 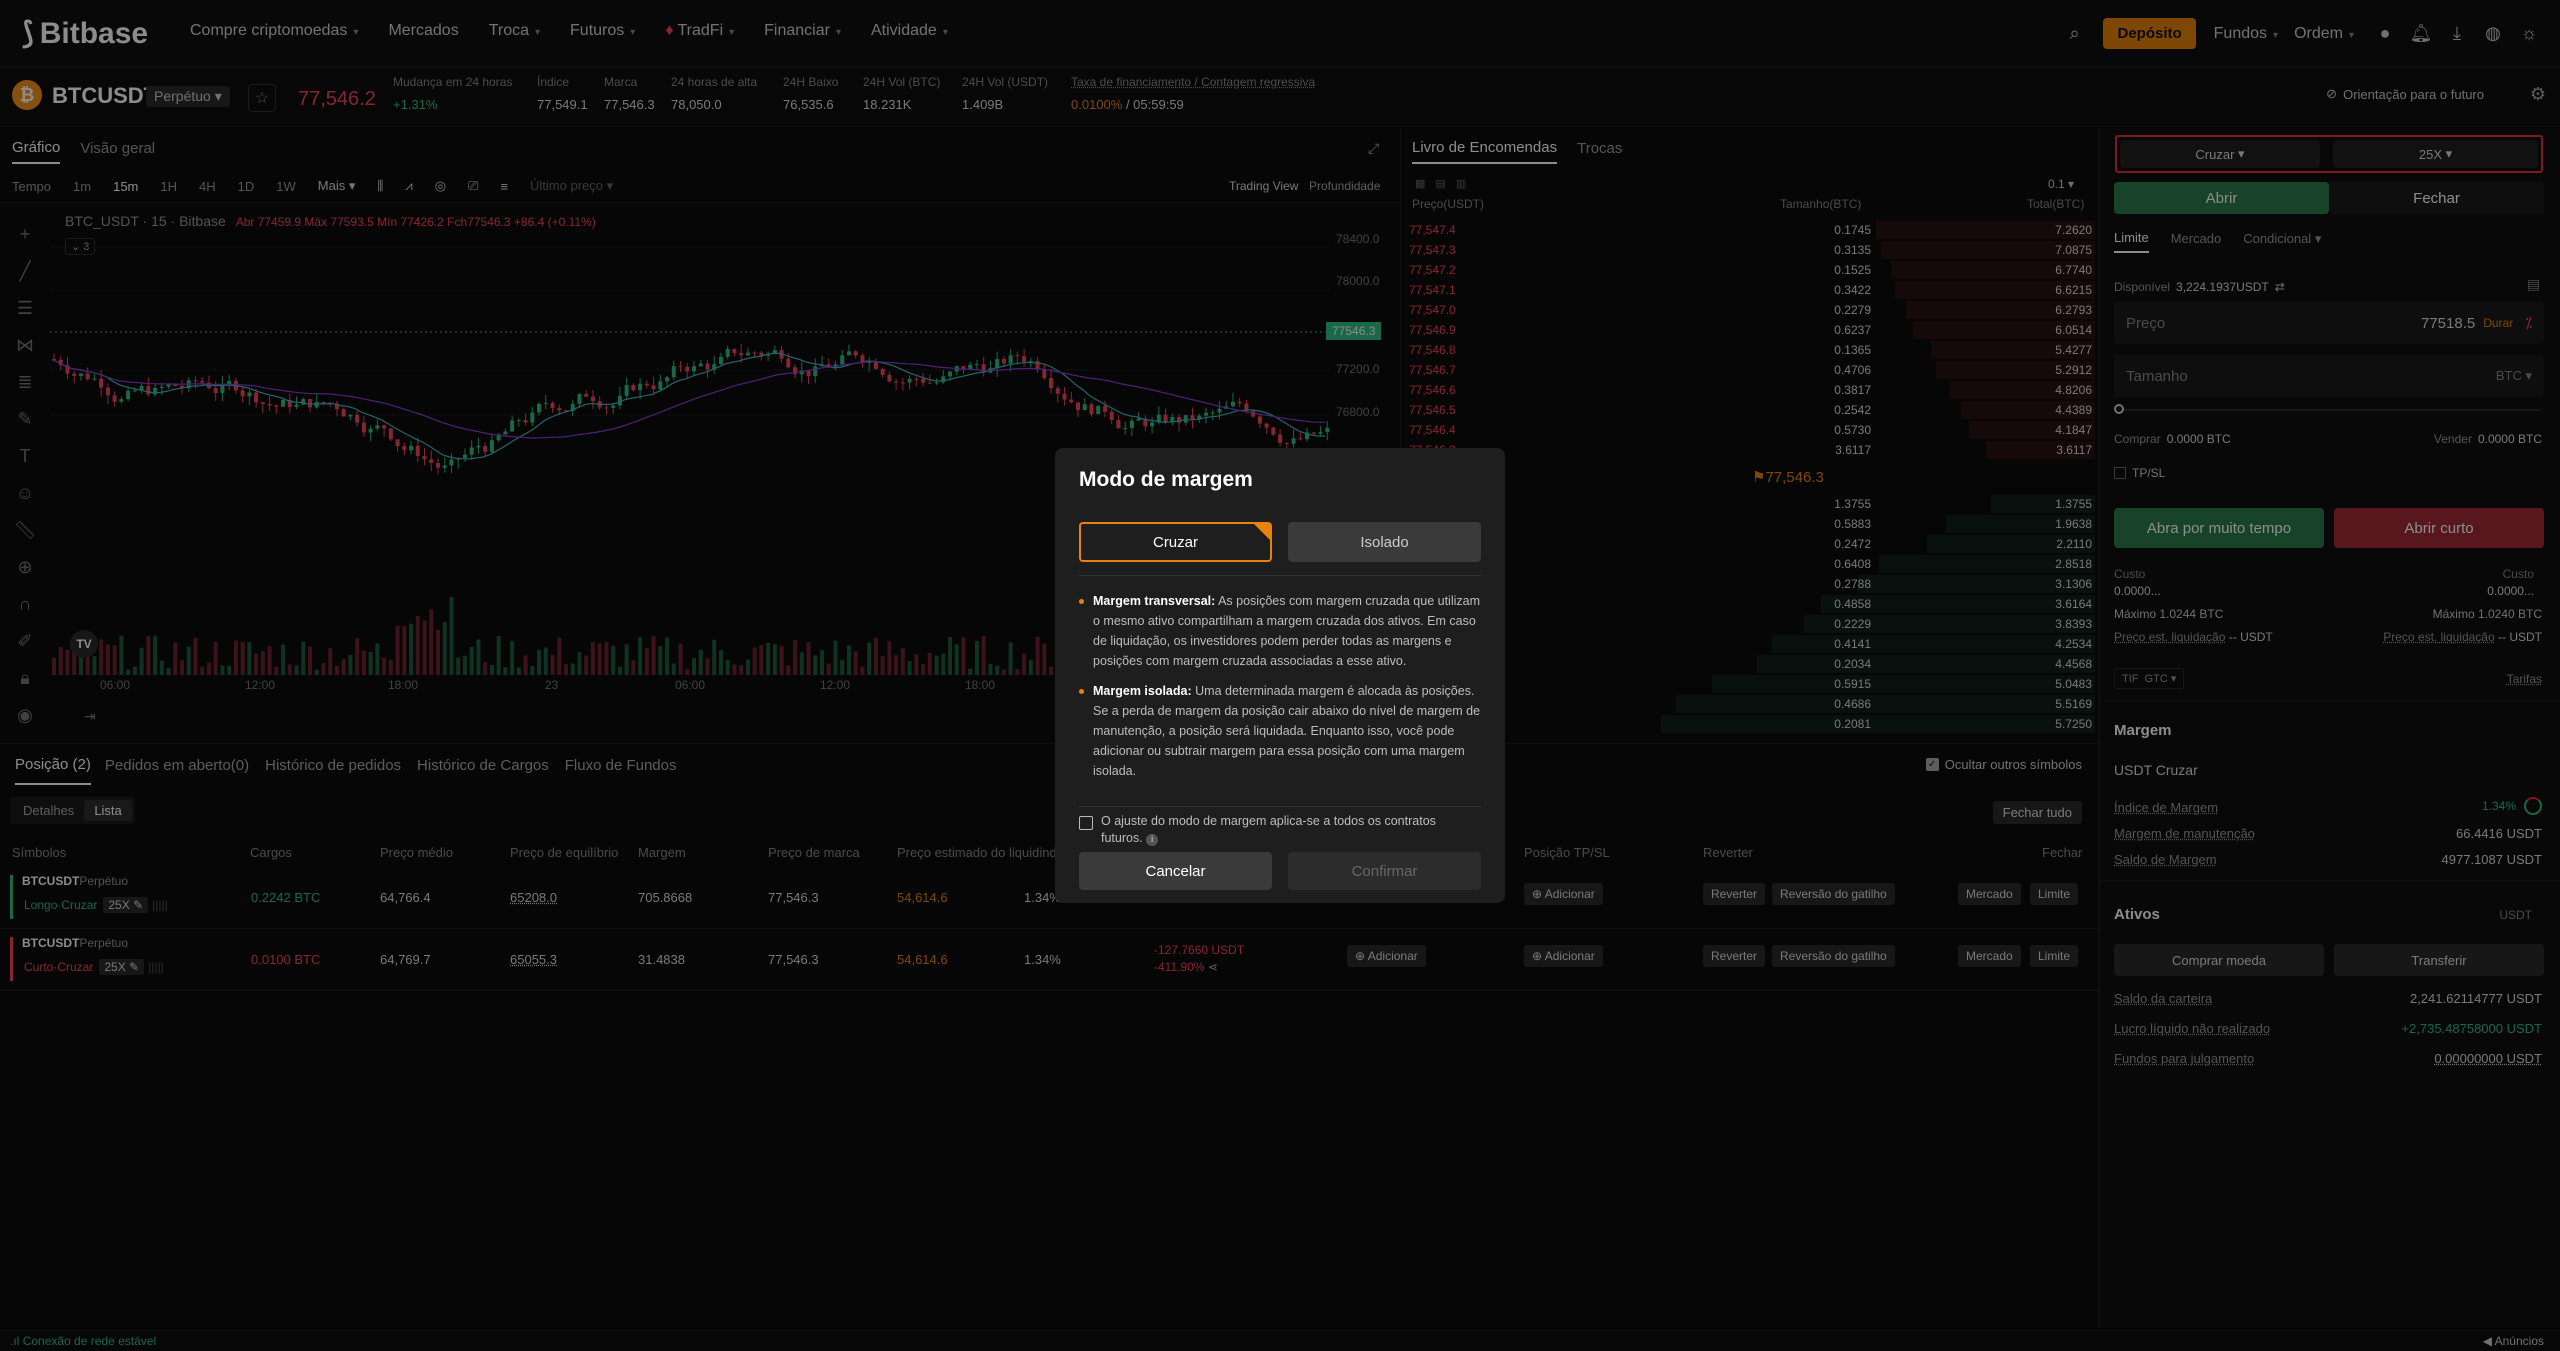 I want to click on checkbox-box, so click(x=1086, y=823).